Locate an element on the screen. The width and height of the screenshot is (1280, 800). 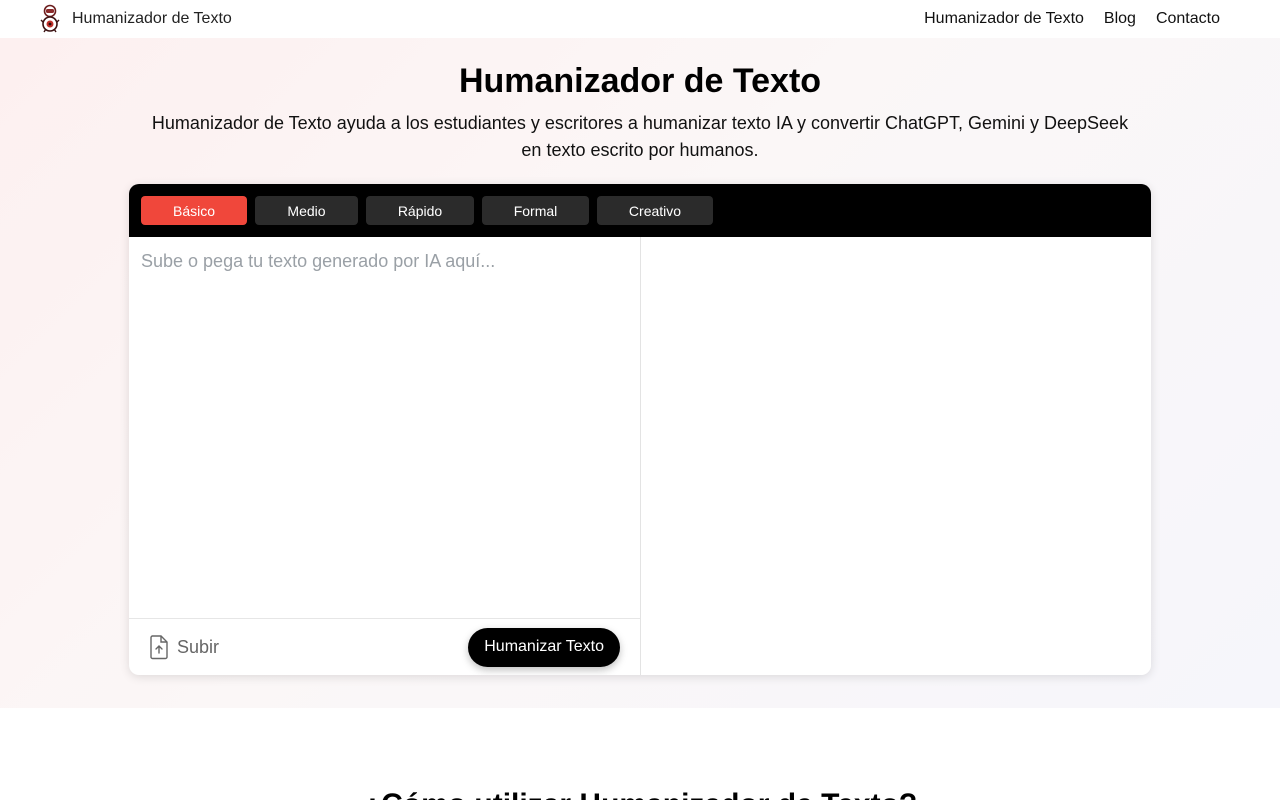
mode-selector: Básico Medio Rápido Formal Creativo is located at coordinates (640, 210).